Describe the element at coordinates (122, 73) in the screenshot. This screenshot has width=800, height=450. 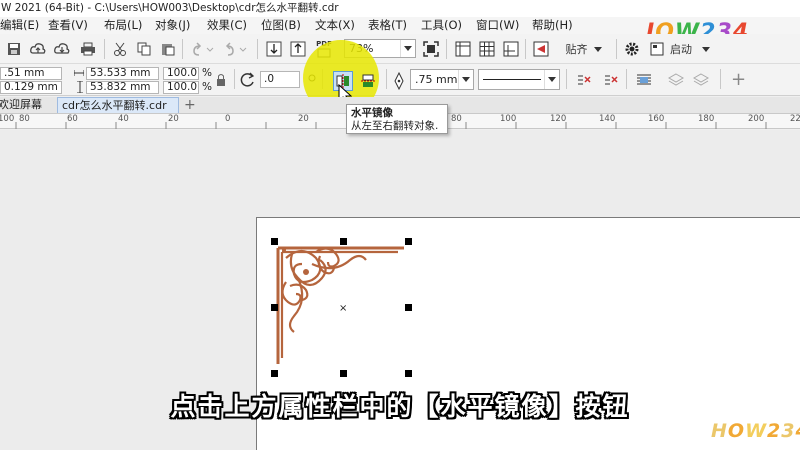
I see `width-field: 53.533 mm` at that location.